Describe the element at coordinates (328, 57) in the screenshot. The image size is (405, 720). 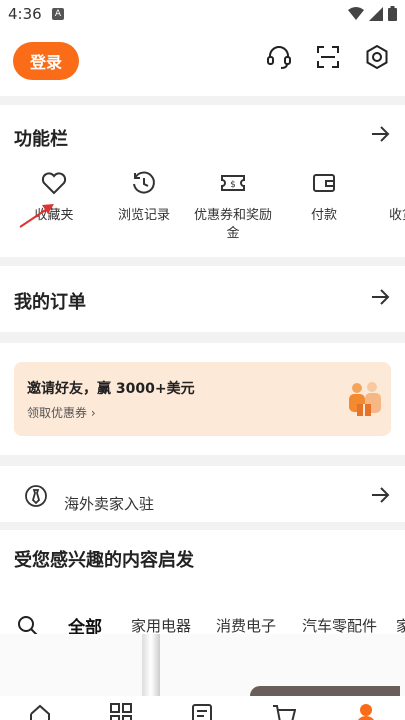
I see `scan-icon` at that location.